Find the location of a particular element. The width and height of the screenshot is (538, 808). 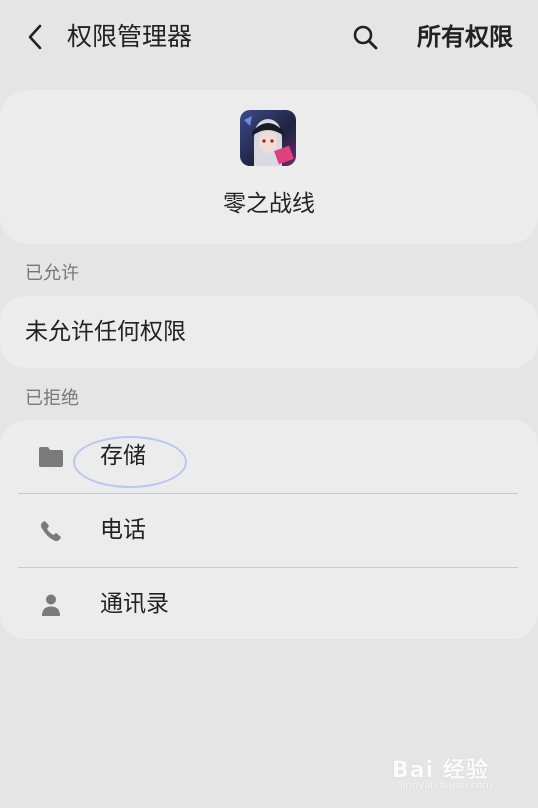

back-button is located at coordinates (35, 37).